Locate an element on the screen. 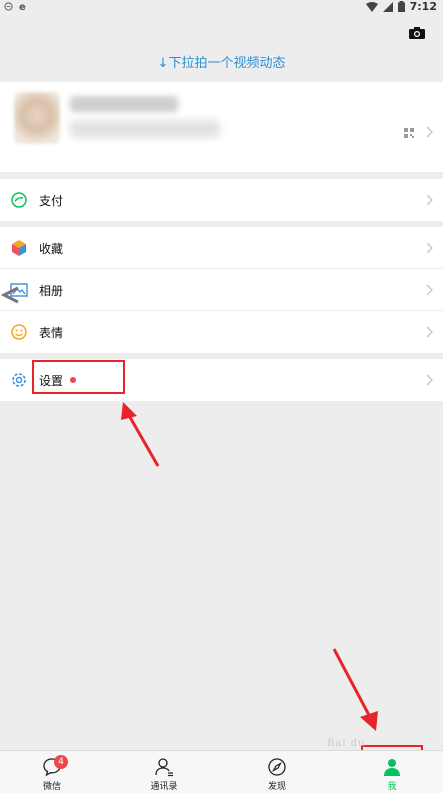 The height and width of the screenshot is (793, 443). menu-label: 支付 is located at coordinates (51, 201).